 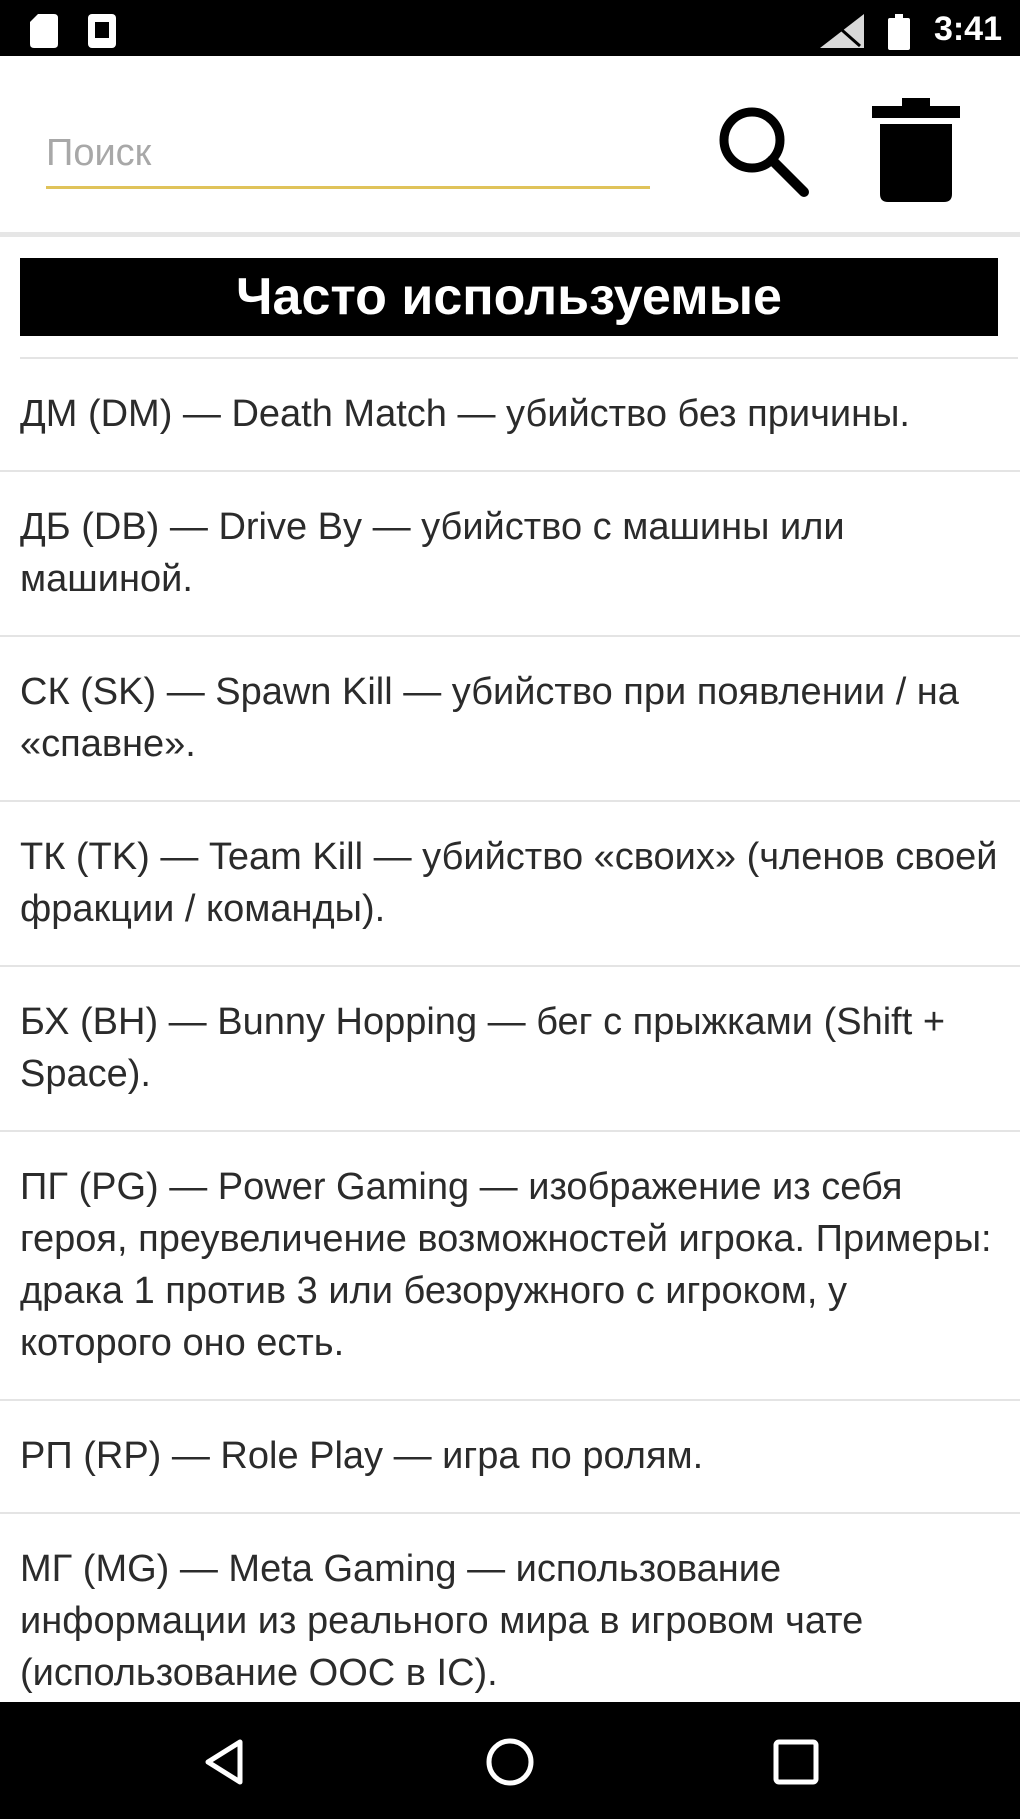 I want to click on toolbar-divider, so click(x=510, y=234).